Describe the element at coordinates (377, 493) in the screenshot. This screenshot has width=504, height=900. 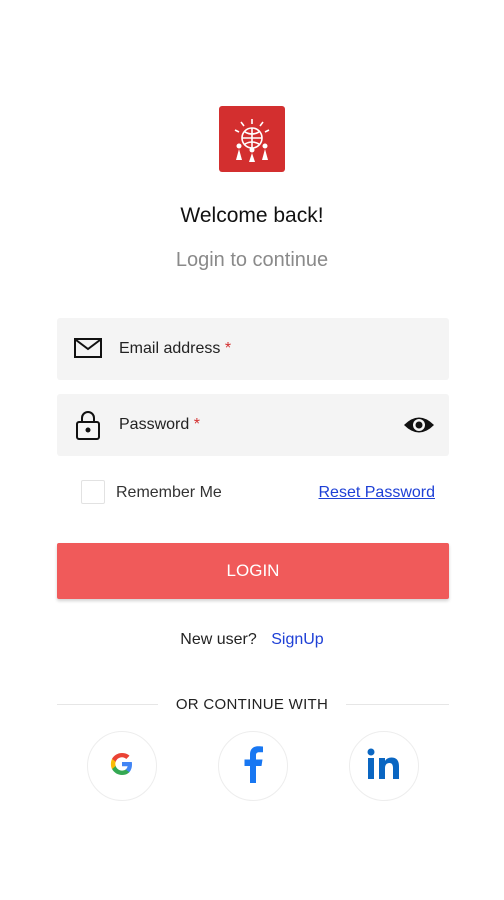
I see `reset-password-link: Reset Password` at that location.